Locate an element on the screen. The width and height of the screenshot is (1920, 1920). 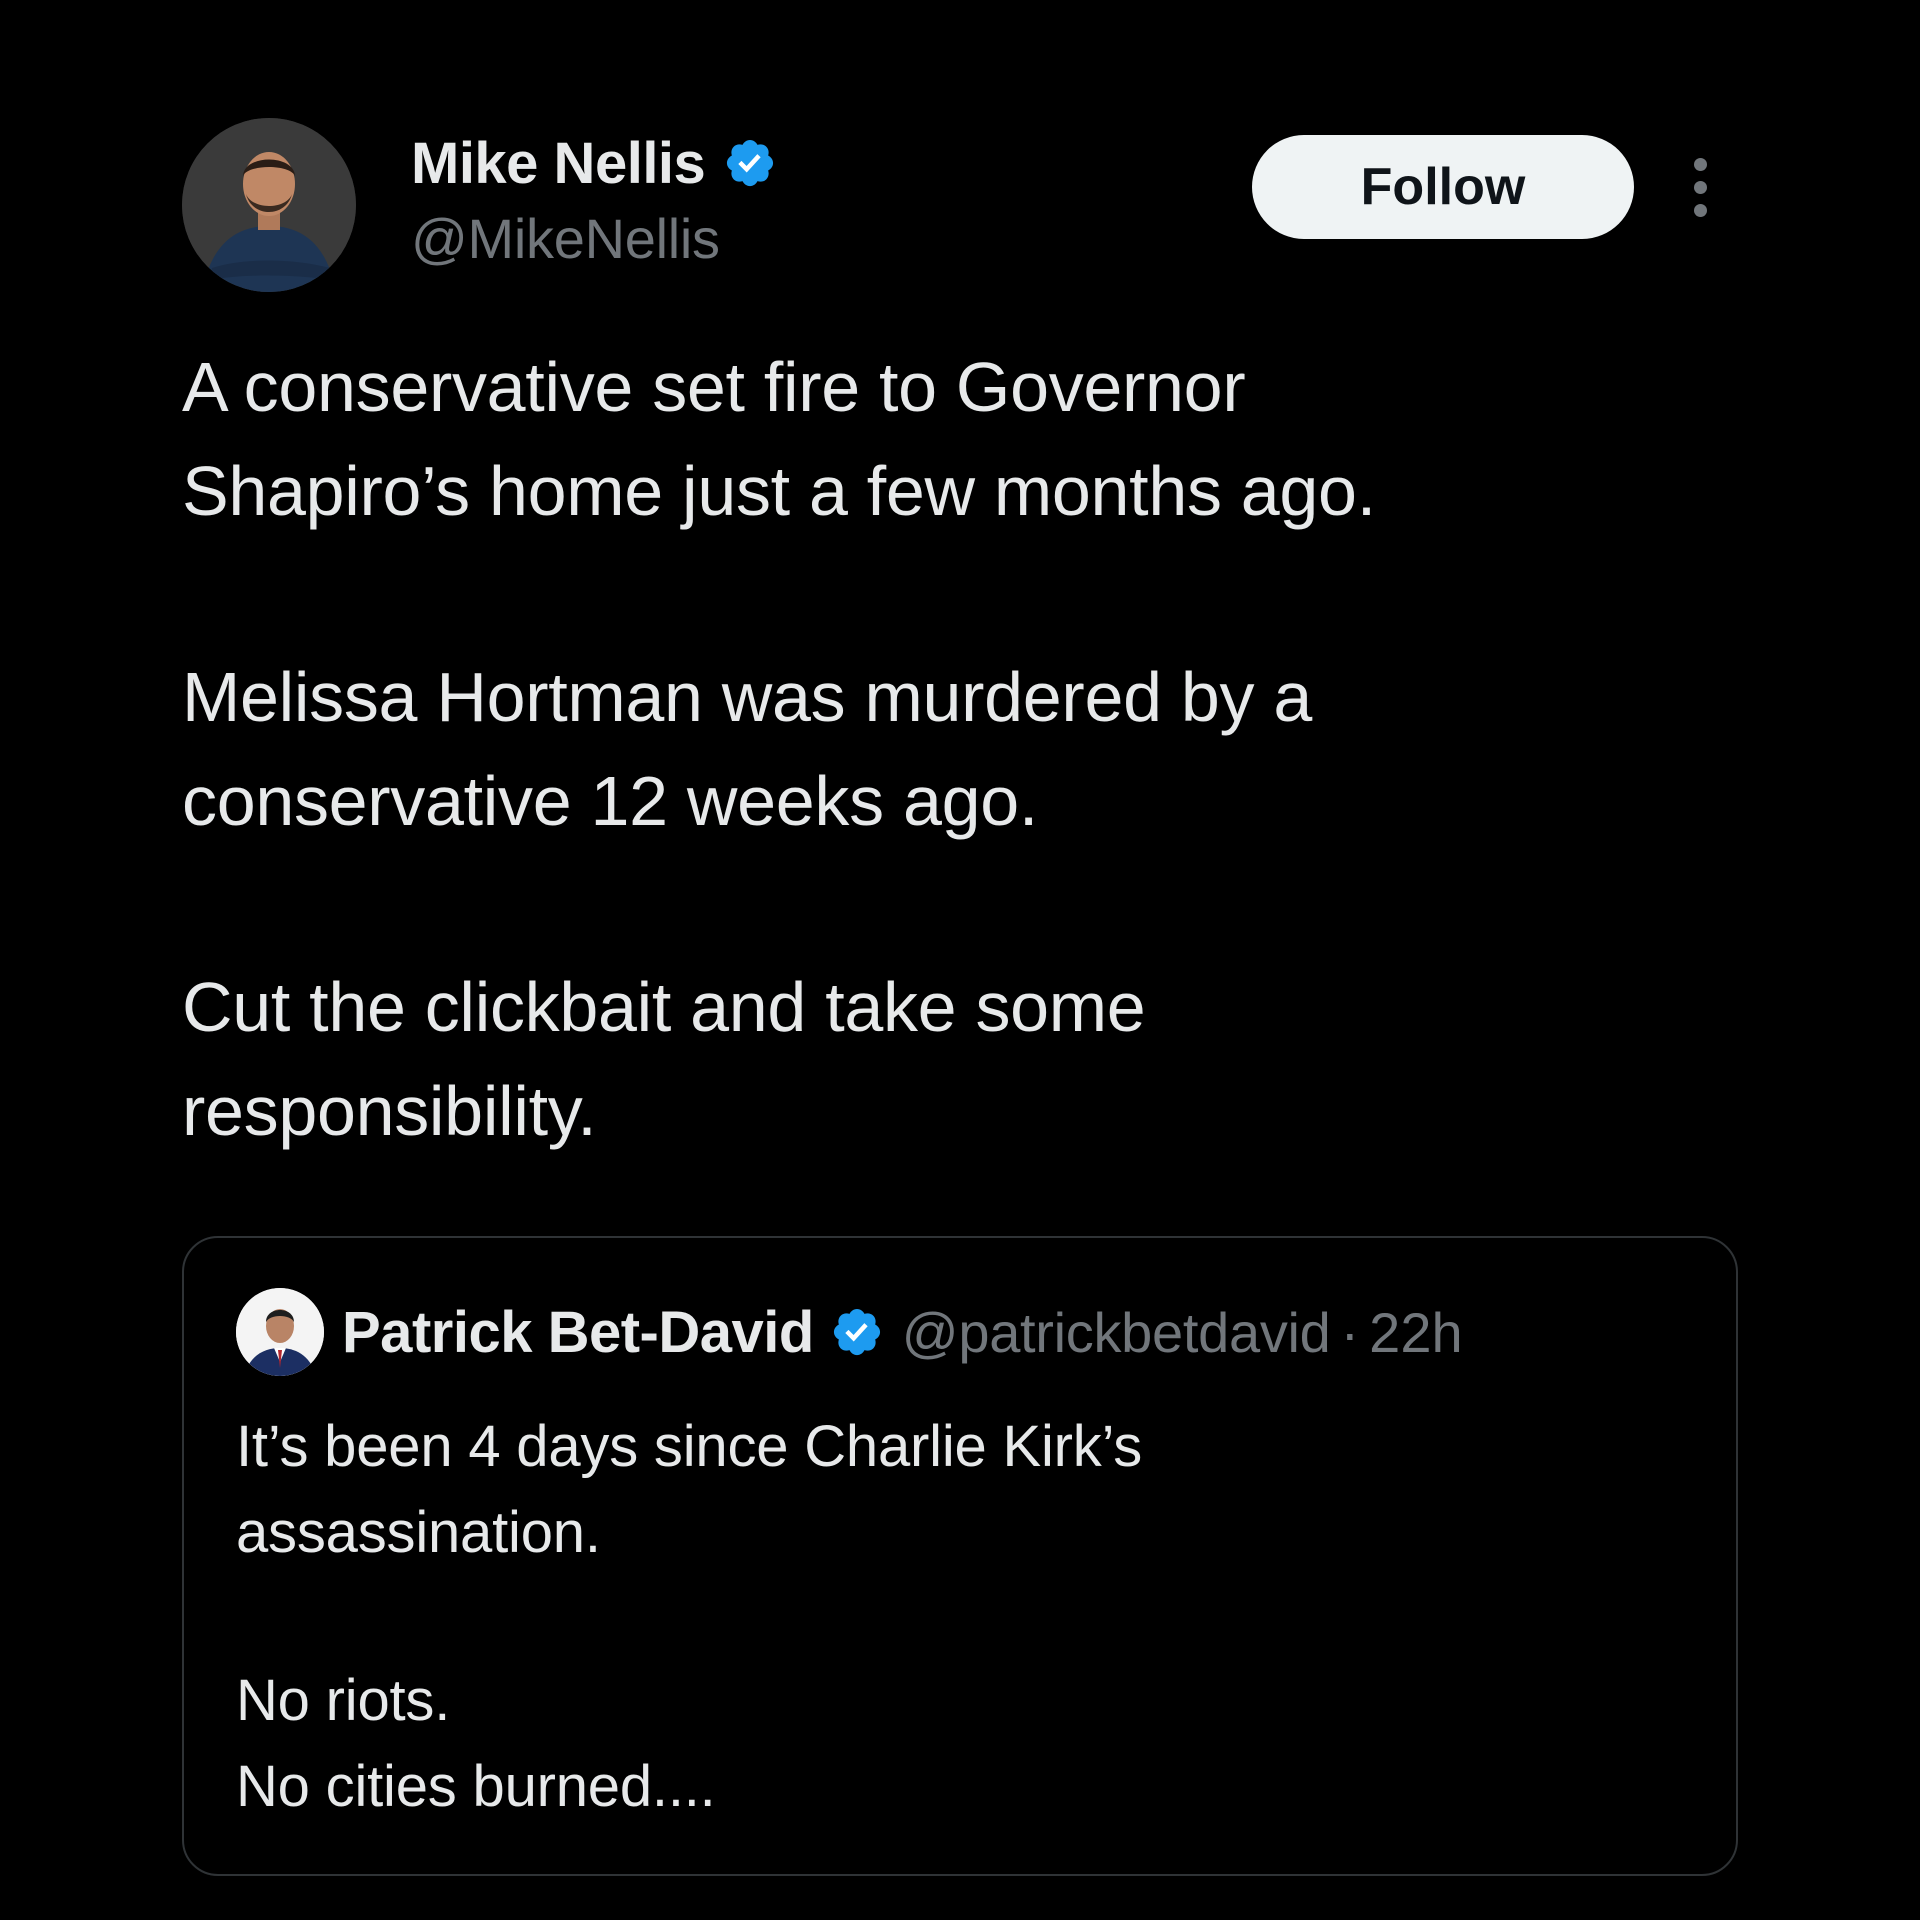
tweet-line: Cut the clickbait and take some is located at coordinates (664, 1007).